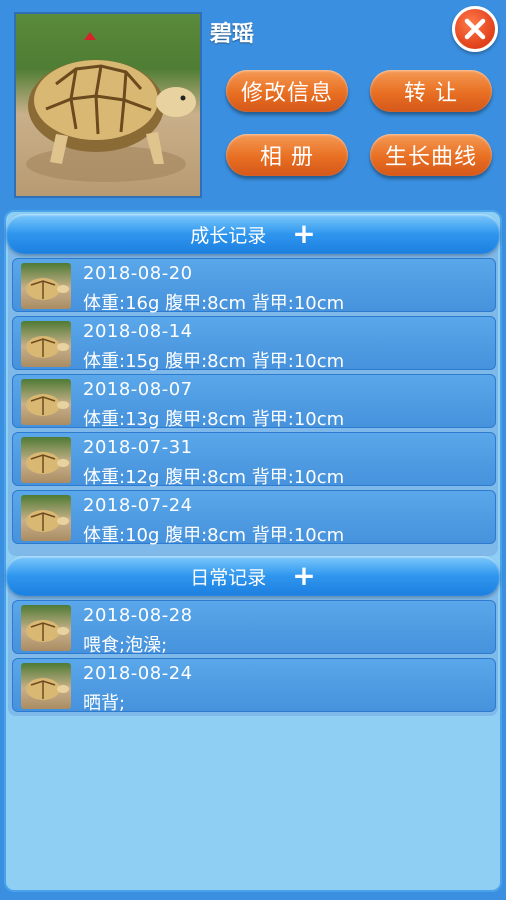 The height and width of the screenshot is (900, 506). I want to click on growth-record-row: 2018-07-24 体重:10g 腹甲:8cm 背甲:10cm, so click(254, 518).